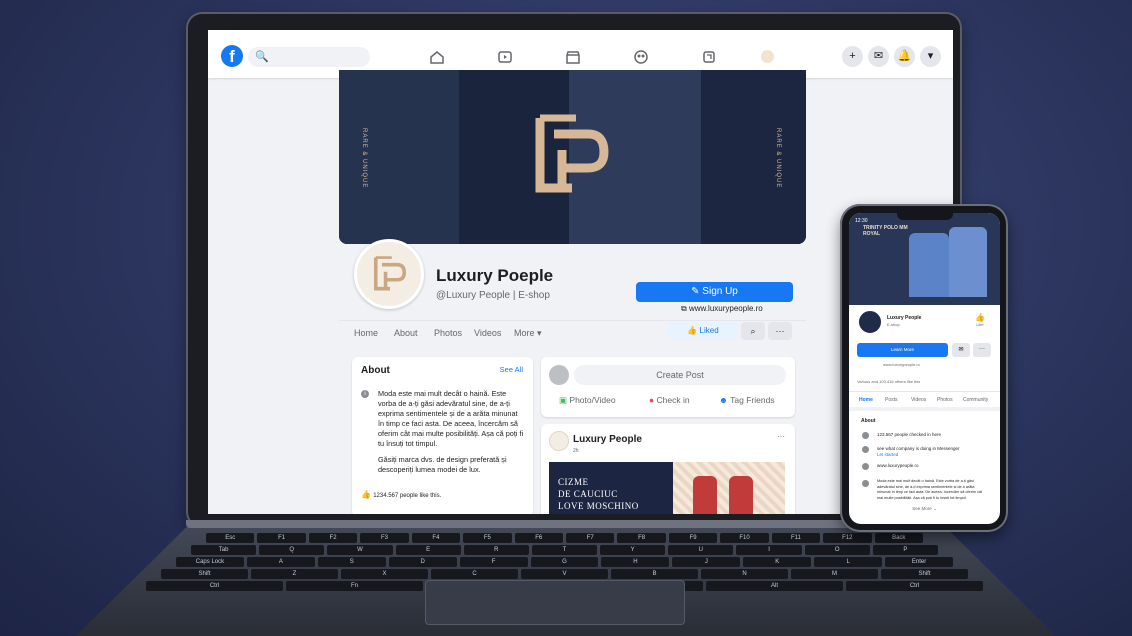 This screenshot has width=1132, height=636. I want to click on keyboard-key: F8, so click(641, 538).